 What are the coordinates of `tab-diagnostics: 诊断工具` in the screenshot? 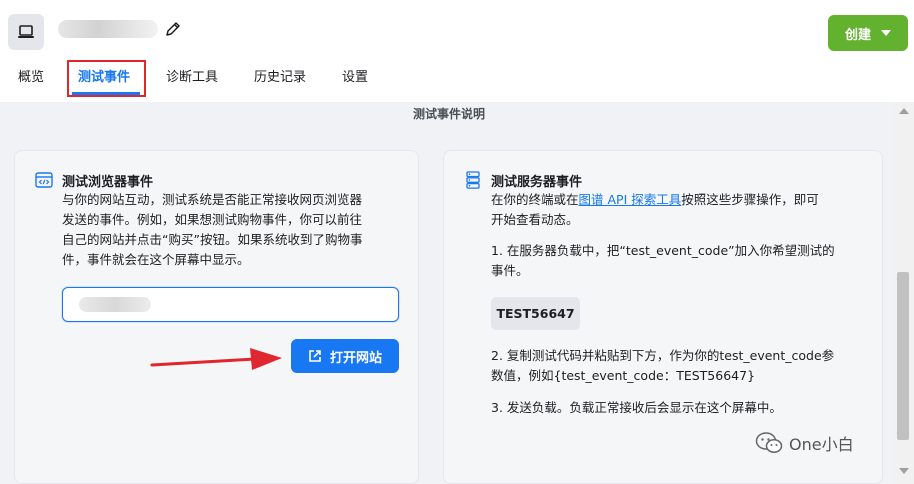 It's located at (192, 78).